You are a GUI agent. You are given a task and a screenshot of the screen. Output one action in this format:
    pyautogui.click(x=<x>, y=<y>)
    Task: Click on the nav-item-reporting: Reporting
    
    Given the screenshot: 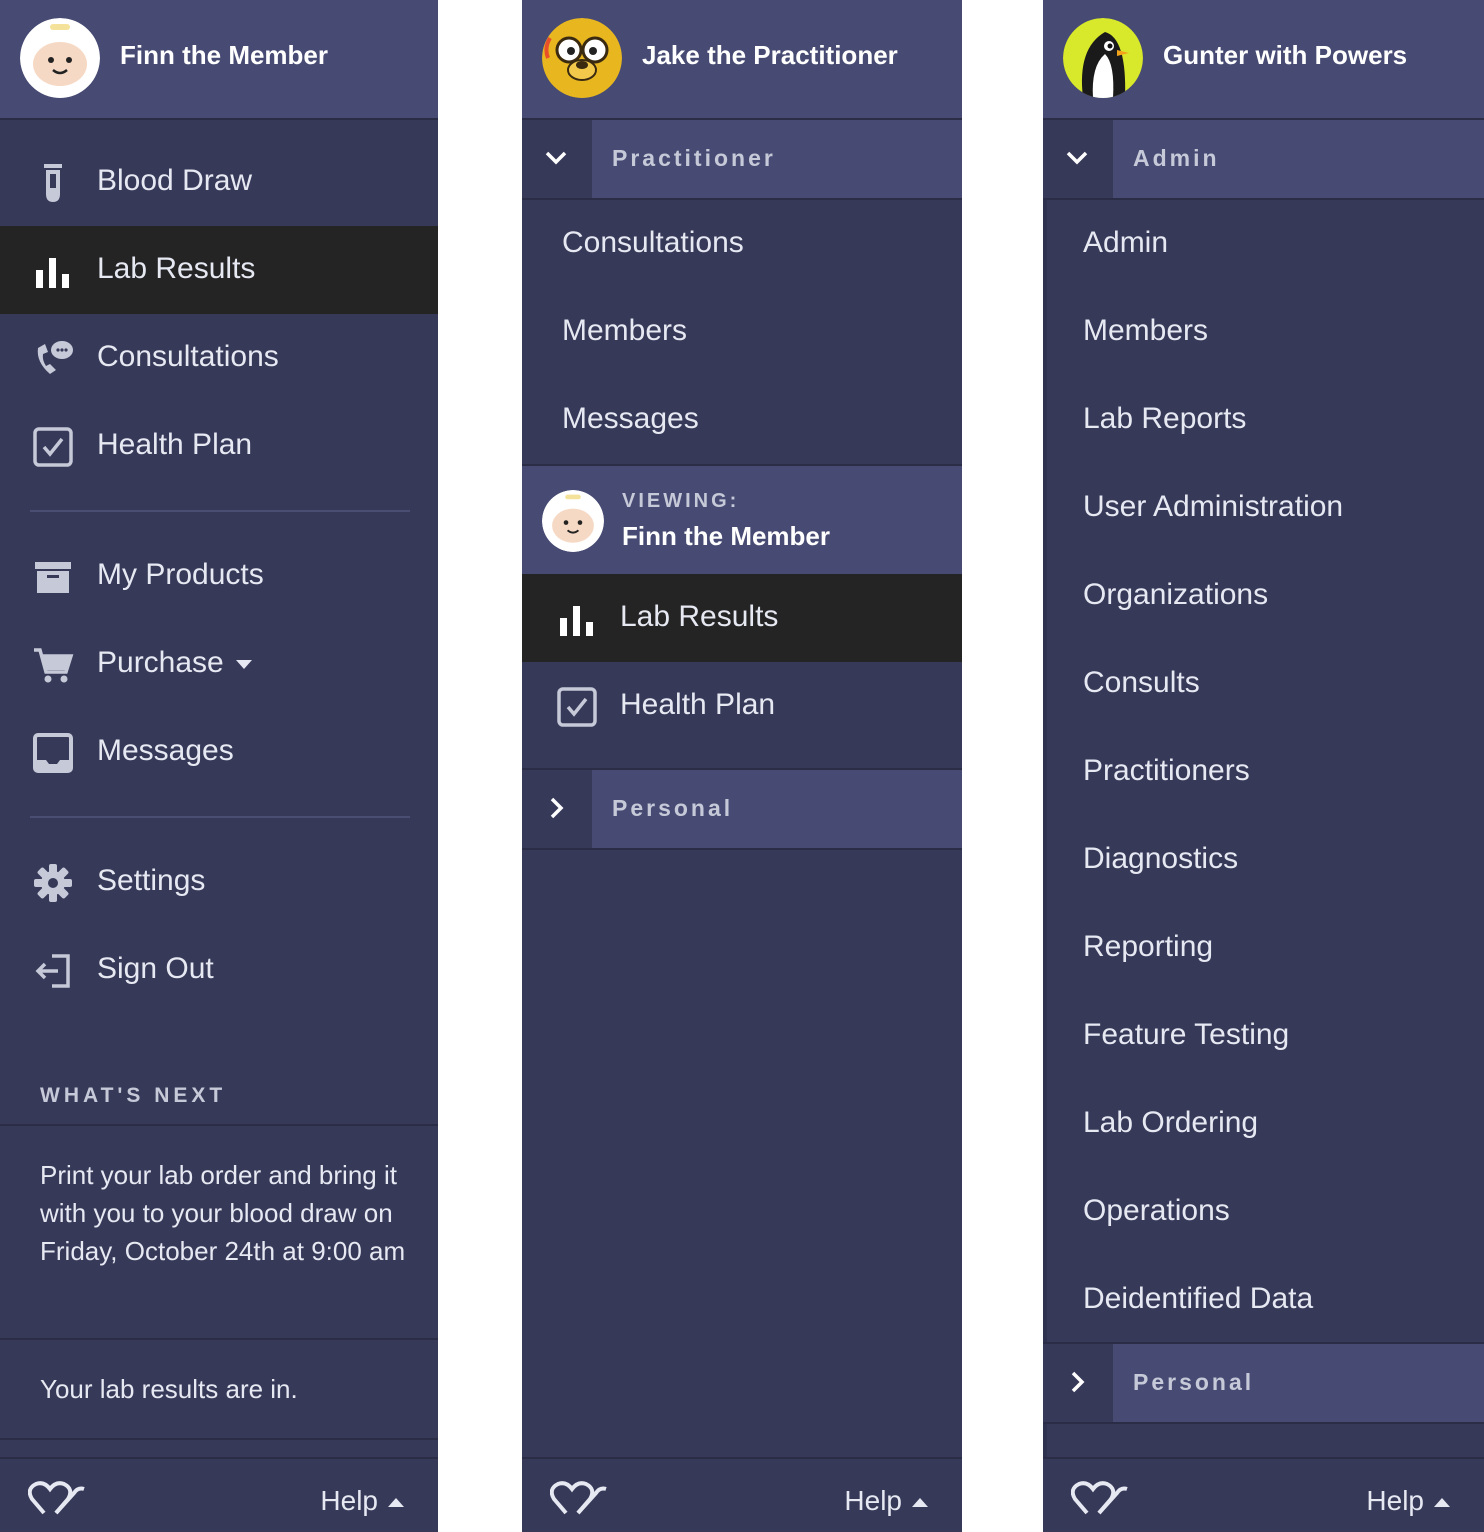 What is the action you would take?
    pyautogui.click(x=1263, y=948)
    